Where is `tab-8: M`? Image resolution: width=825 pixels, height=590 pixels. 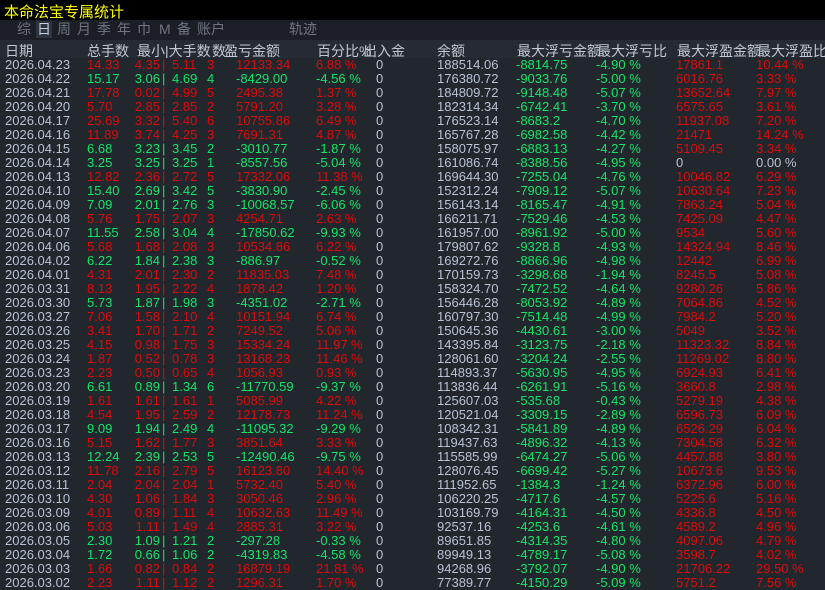
tab-8: M is located at coordinates (165, 29).